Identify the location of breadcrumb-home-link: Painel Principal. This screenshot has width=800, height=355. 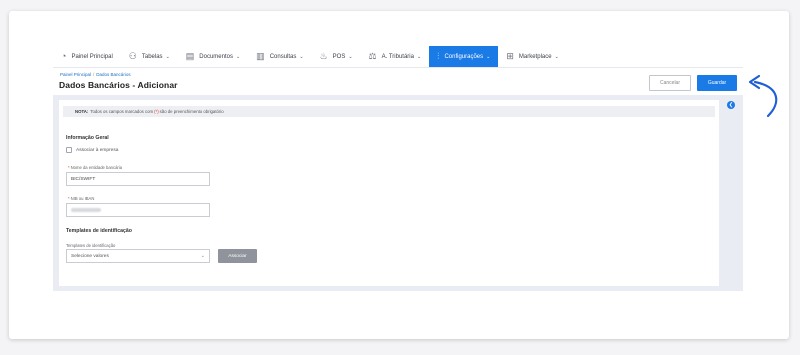
(75, 74).